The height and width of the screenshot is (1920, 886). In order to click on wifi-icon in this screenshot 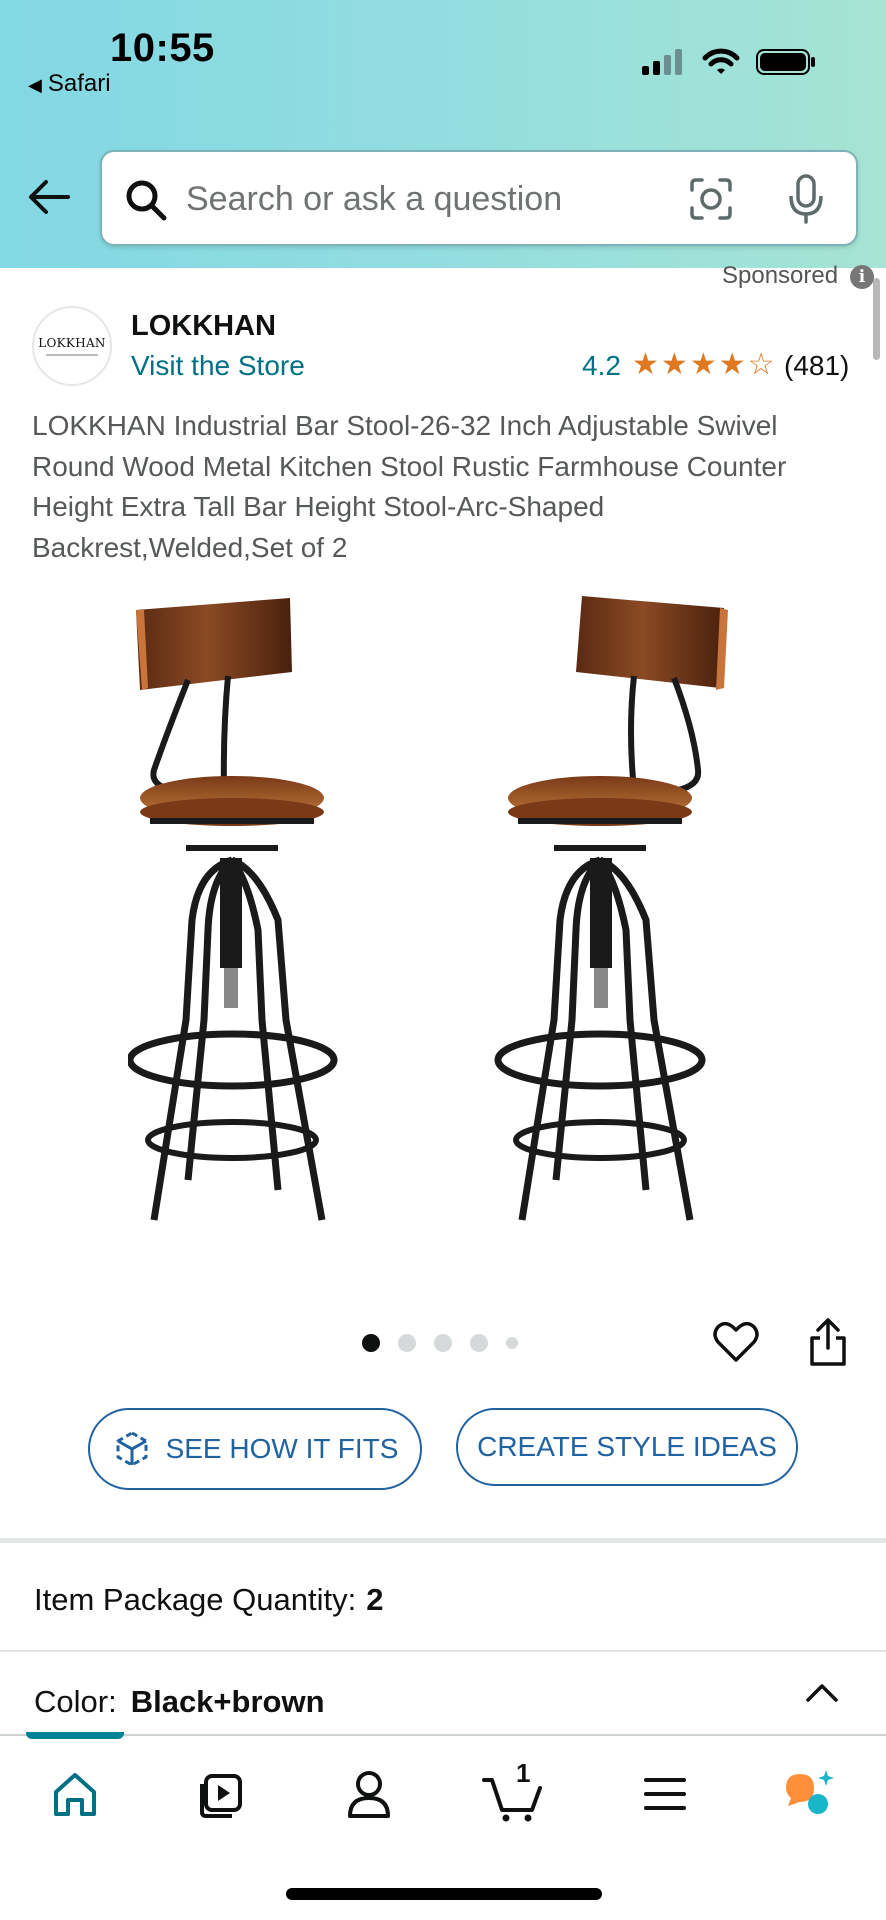, I will do `click(721, 61)`.